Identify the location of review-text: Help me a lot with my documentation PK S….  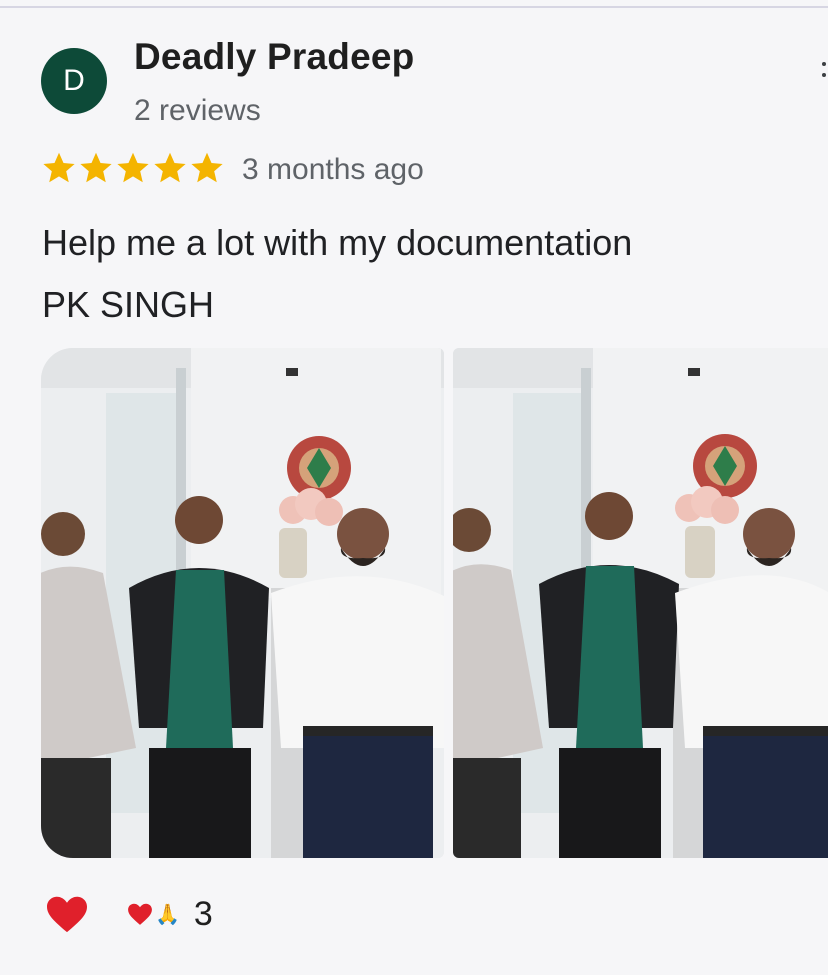
(337, 274).